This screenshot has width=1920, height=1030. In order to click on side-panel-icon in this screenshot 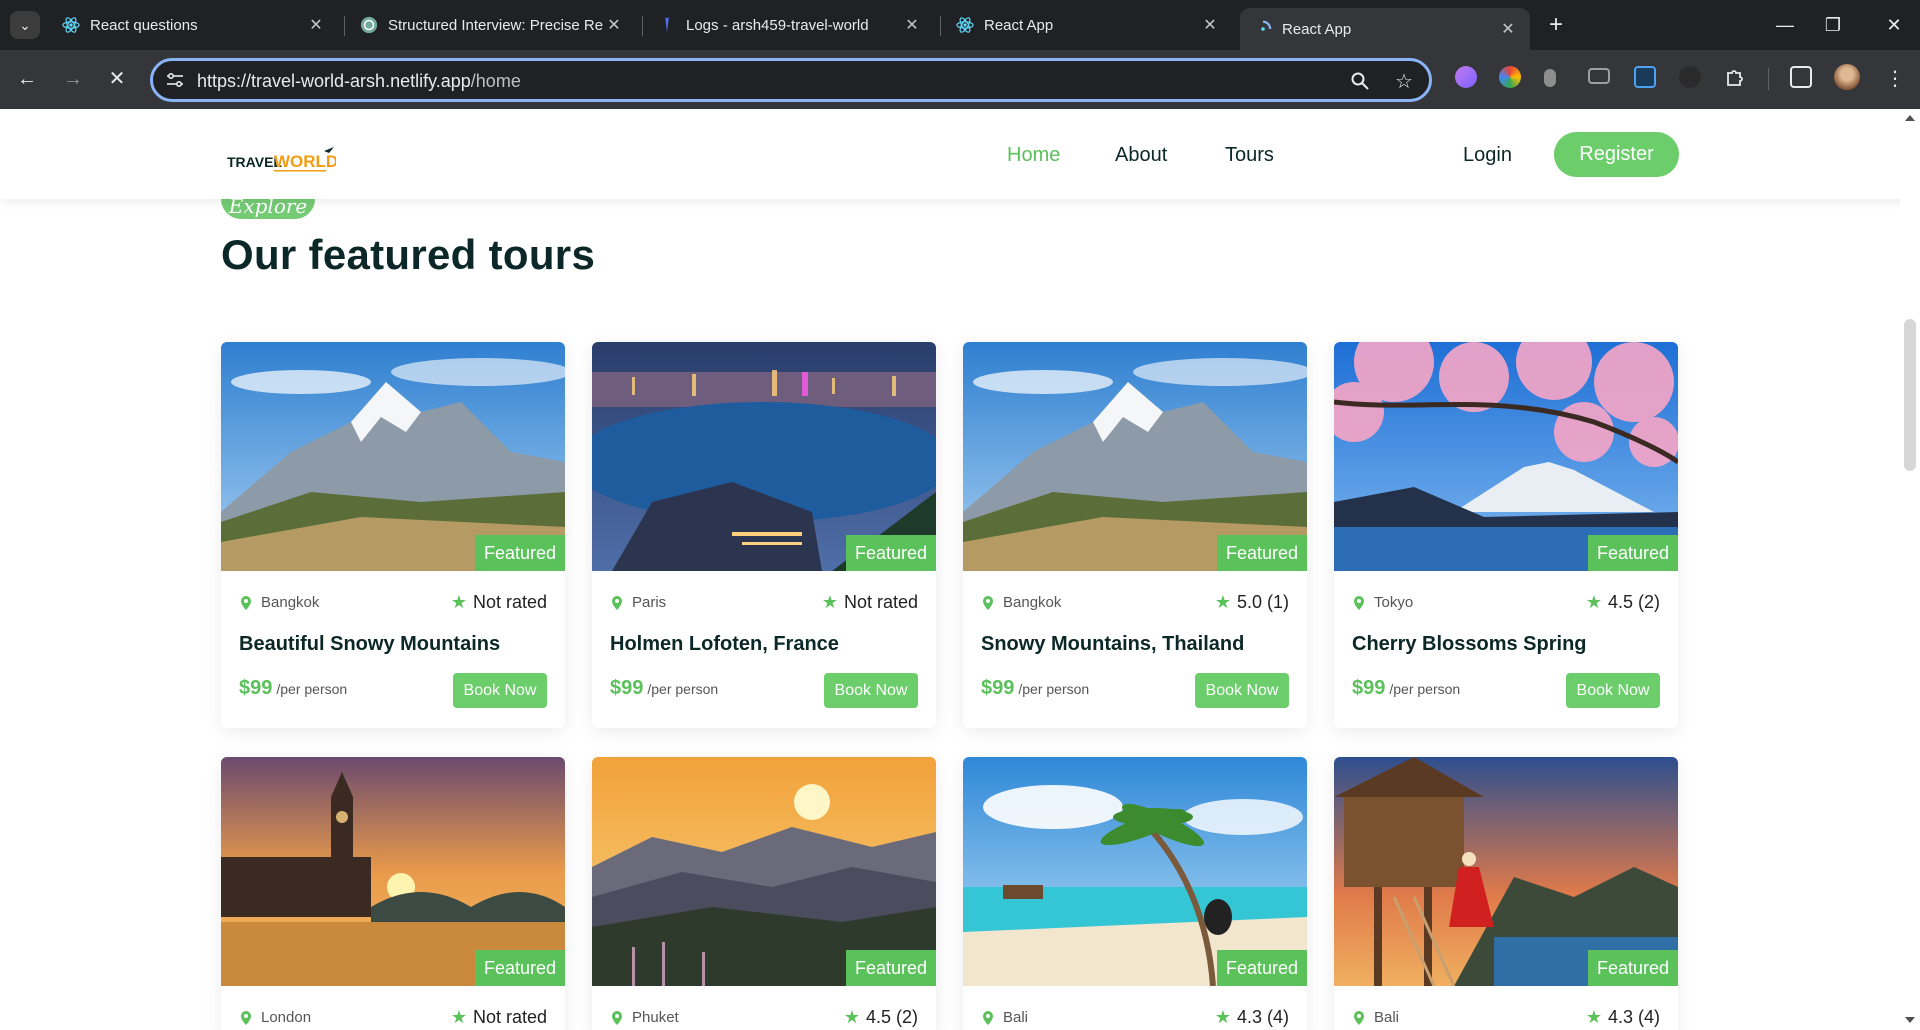, I will do `click(1801, 77)`.